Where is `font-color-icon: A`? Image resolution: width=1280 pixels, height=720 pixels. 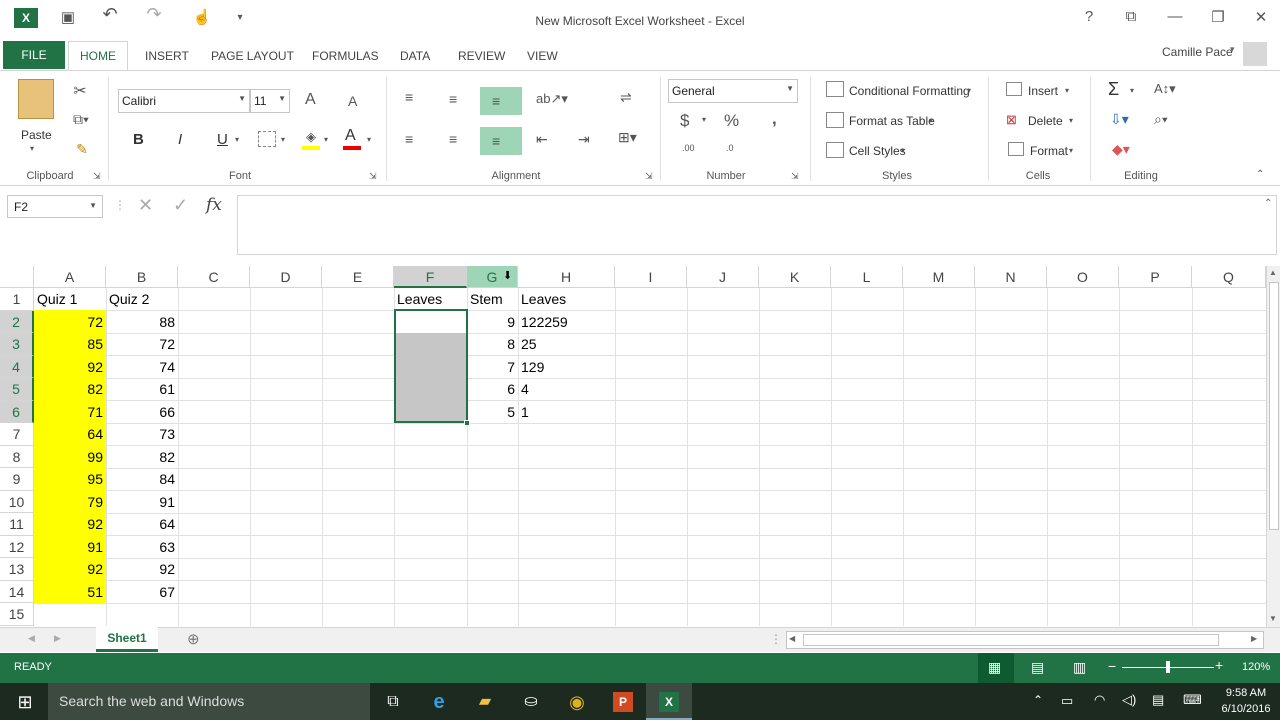
font-color-icon: A is located at coordinates (350, 136).